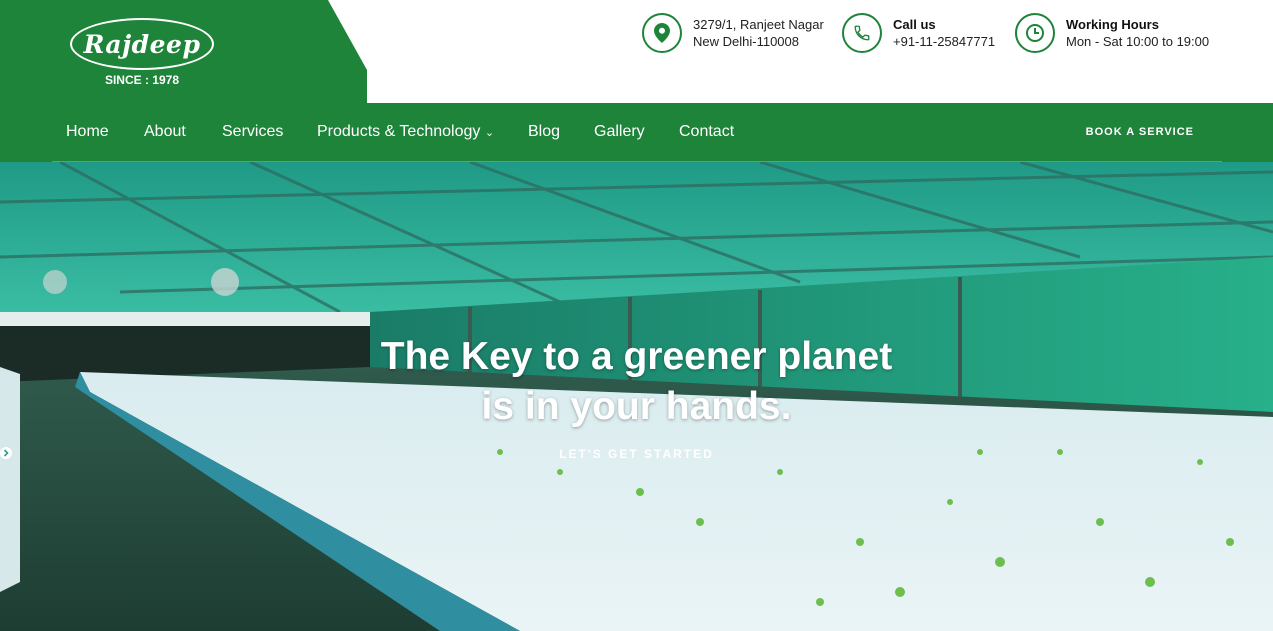 This screenshot has height=631, width=1273. I want to click on get-started-button: LET'S GET STARTED, so click(636, 454).